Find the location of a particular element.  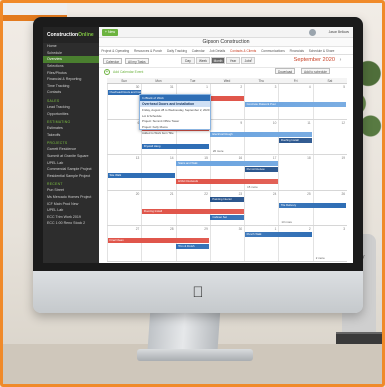

tab: Daily Tracking is located at coordinates (177, 50).